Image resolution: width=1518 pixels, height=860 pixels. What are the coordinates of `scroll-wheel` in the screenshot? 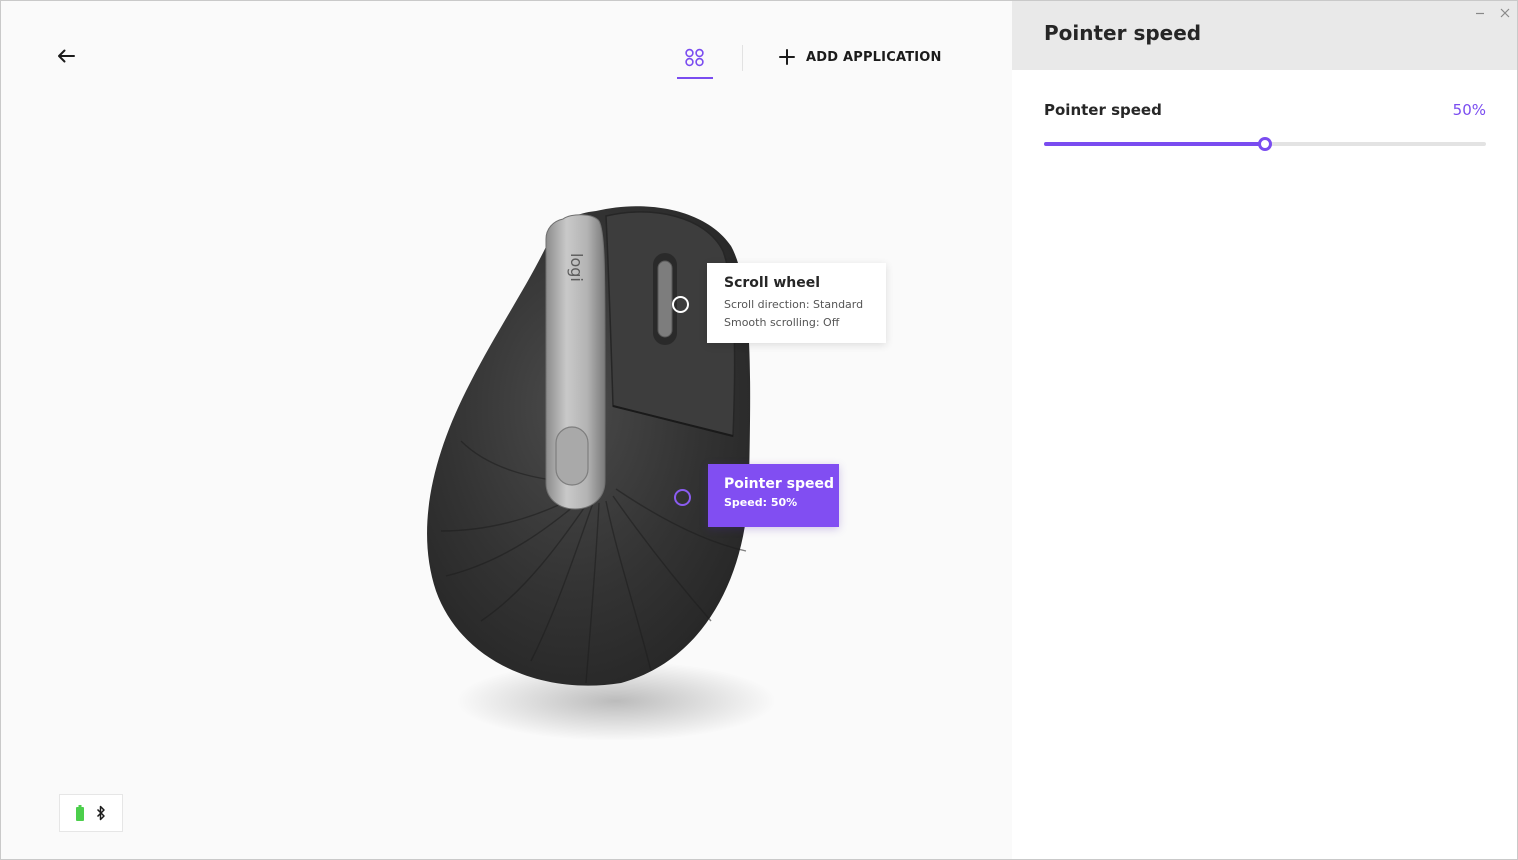 It's located at (665, 299).